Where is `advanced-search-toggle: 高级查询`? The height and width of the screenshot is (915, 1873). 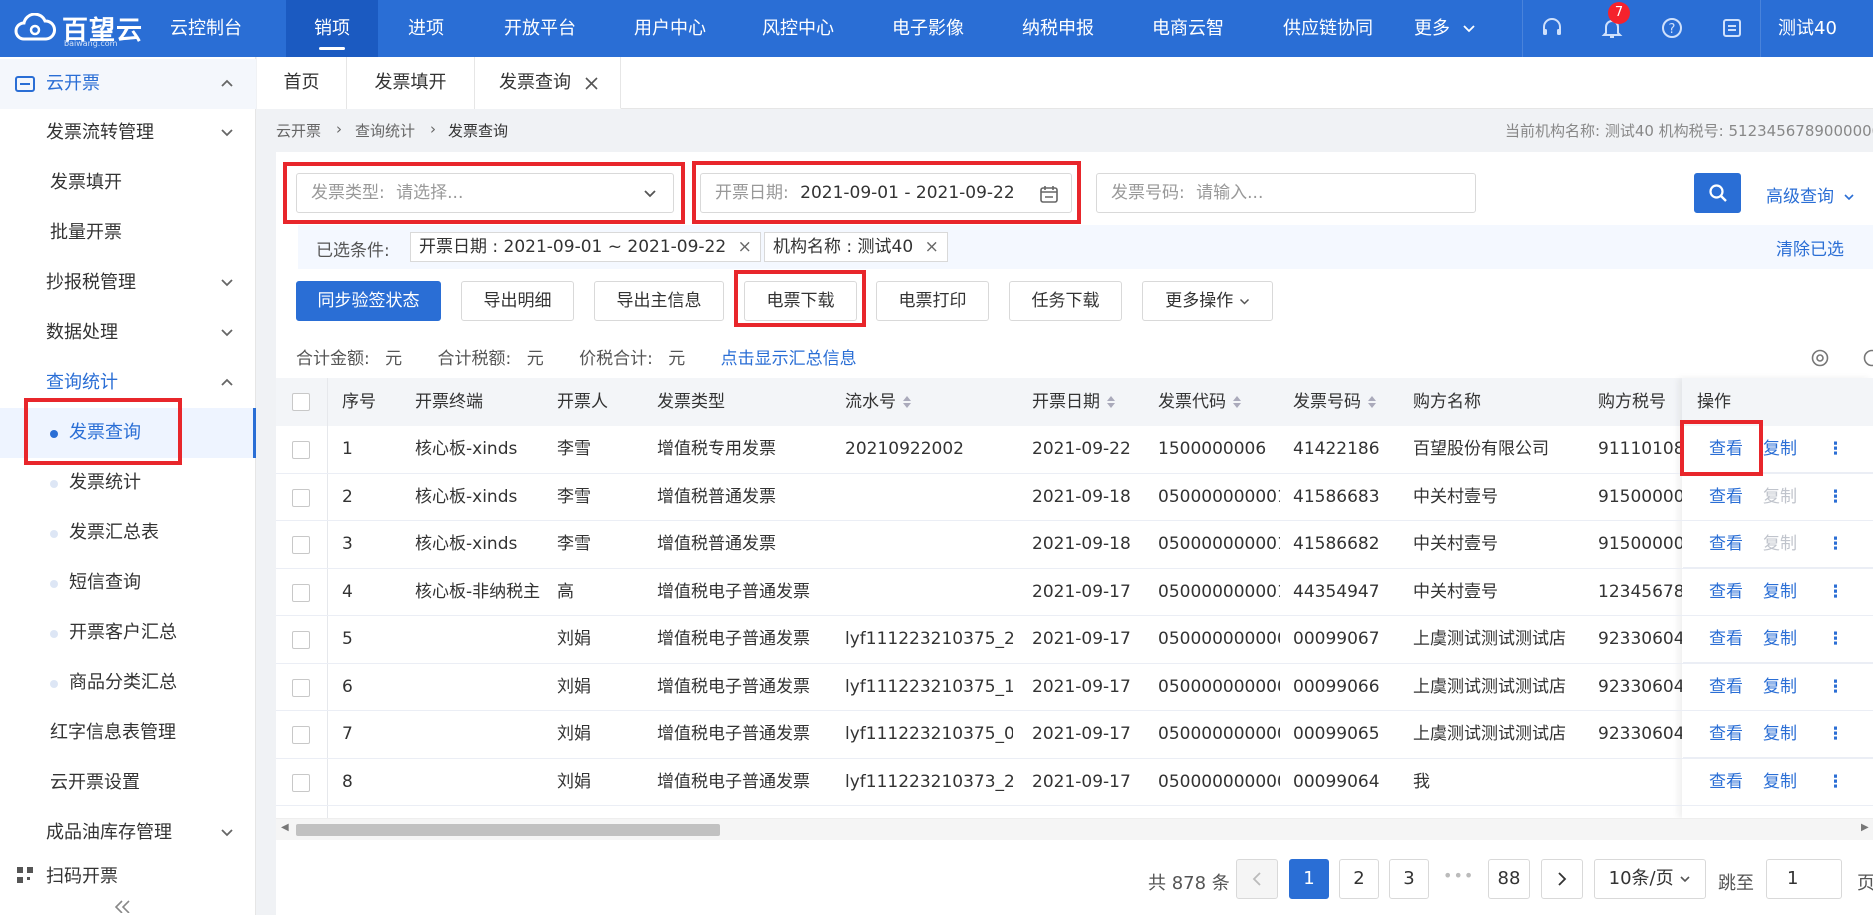 advanced-search-toggle: 高级查询 is located at coordinates (1810, 194).